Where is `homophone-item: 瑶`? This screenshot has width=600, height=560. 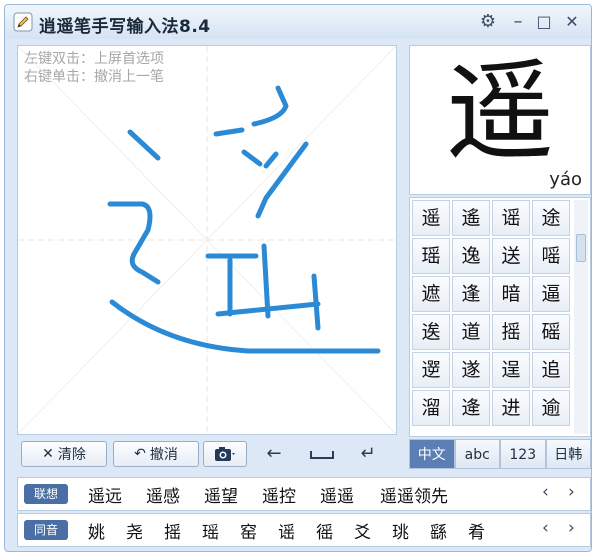
homophone-item: 瑶 is located at coordinates (210, 530).